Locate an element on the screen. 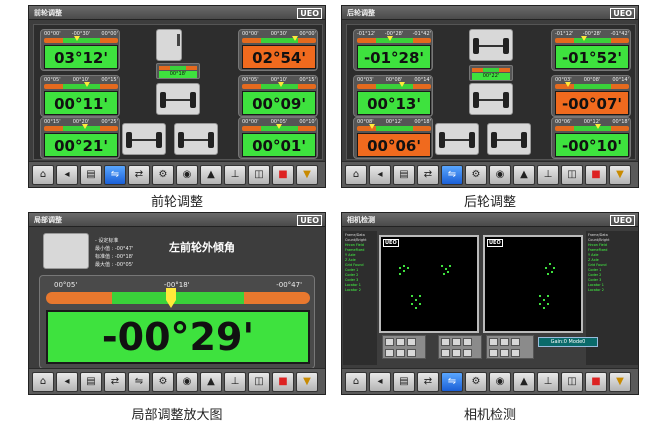  caption-front: 前轮调整 is located at coordinates (176, 202).